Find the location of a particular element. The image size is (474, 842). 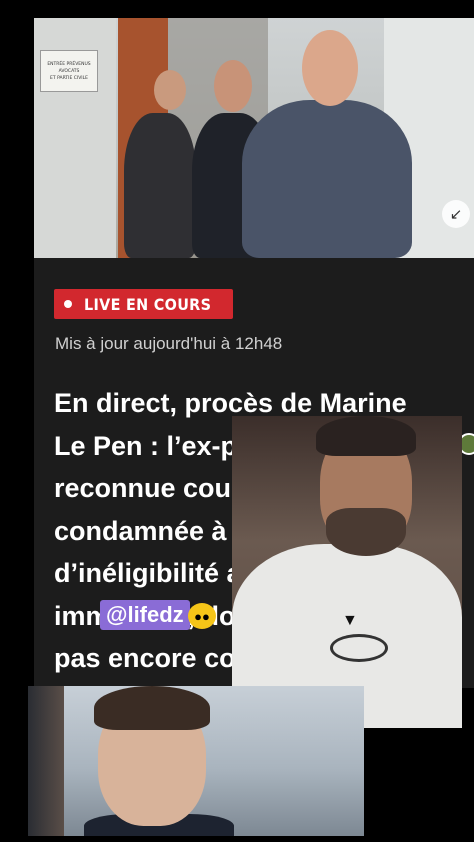

door-sign: ENTRÉE PRÉVENUS AVOCATS ET PARTIE CIVILE is located at coordinates (69, 71).